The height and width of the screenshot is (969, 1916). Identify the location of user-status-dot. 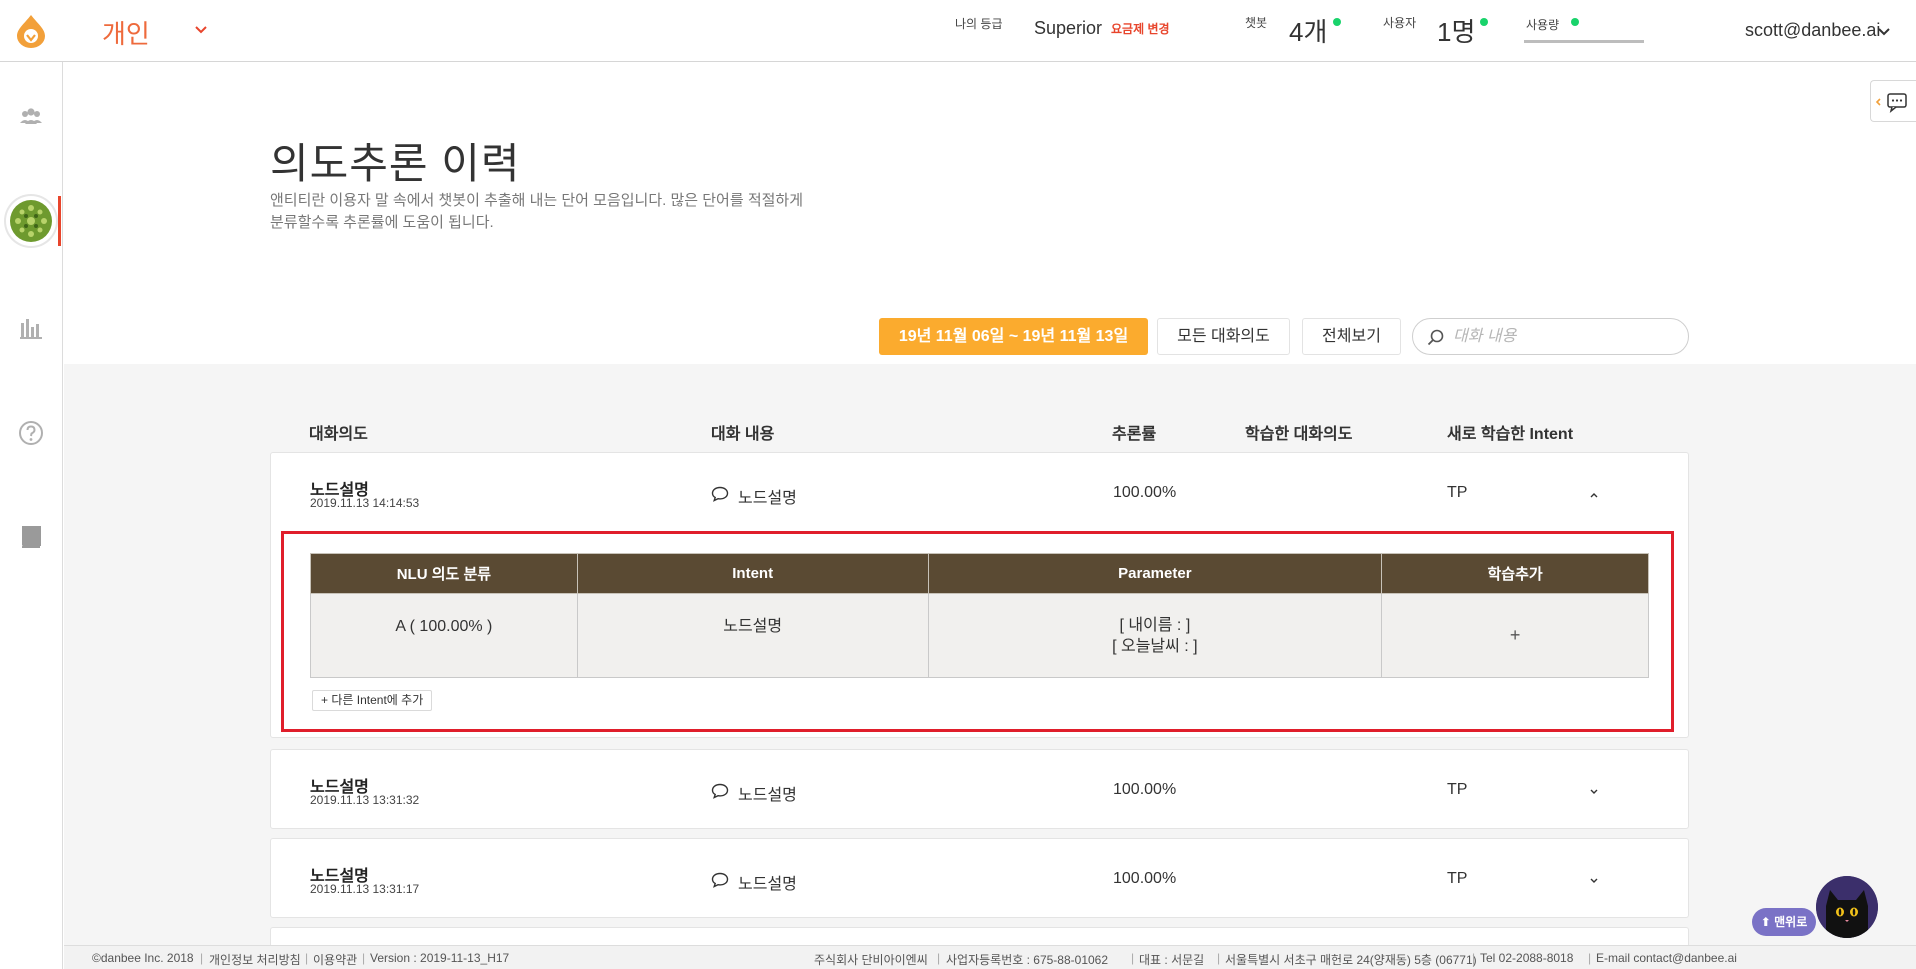
(1484, 22).